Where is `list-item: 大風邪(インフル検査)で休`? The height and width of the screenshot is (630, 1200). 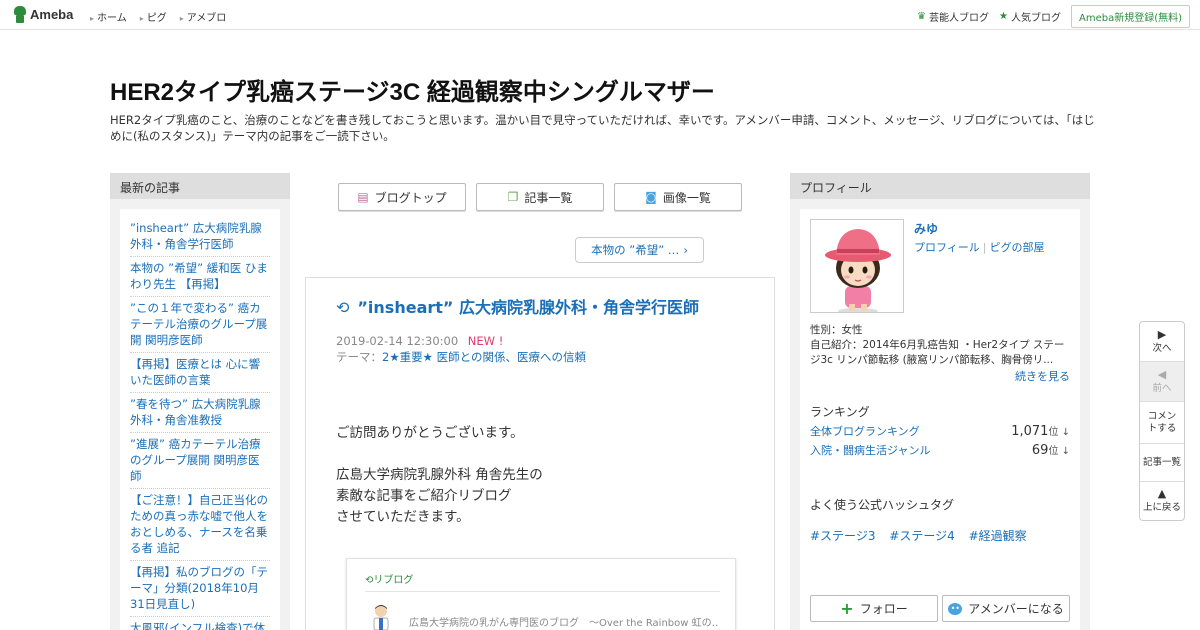
list-item: 大風邪(インフル検査)で休 is located at coordinates (200, 623).